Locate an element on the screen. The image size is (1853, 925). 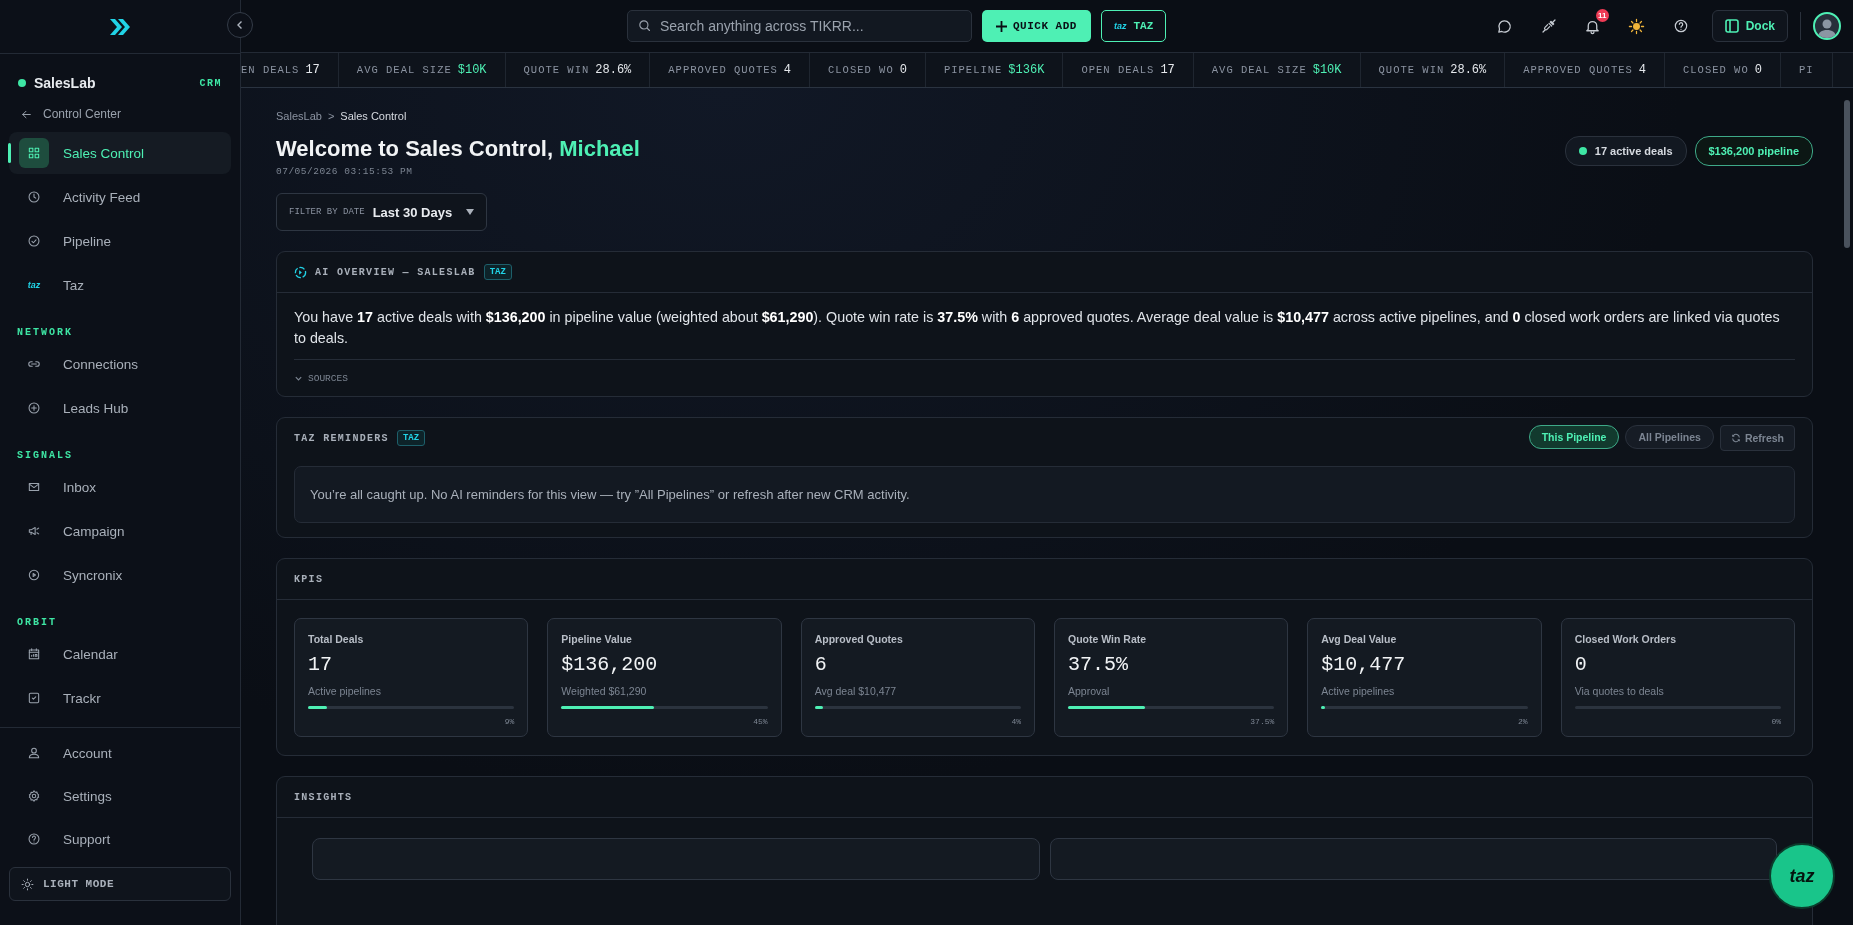
plug-drawing-icon is located at coordinates (1548, 26).